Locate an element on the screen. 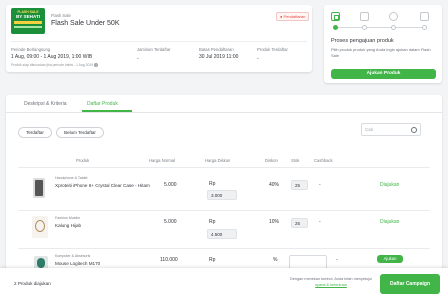 This screenshot has width=448, height=300. search-icon is located at coordinates (414, 130).